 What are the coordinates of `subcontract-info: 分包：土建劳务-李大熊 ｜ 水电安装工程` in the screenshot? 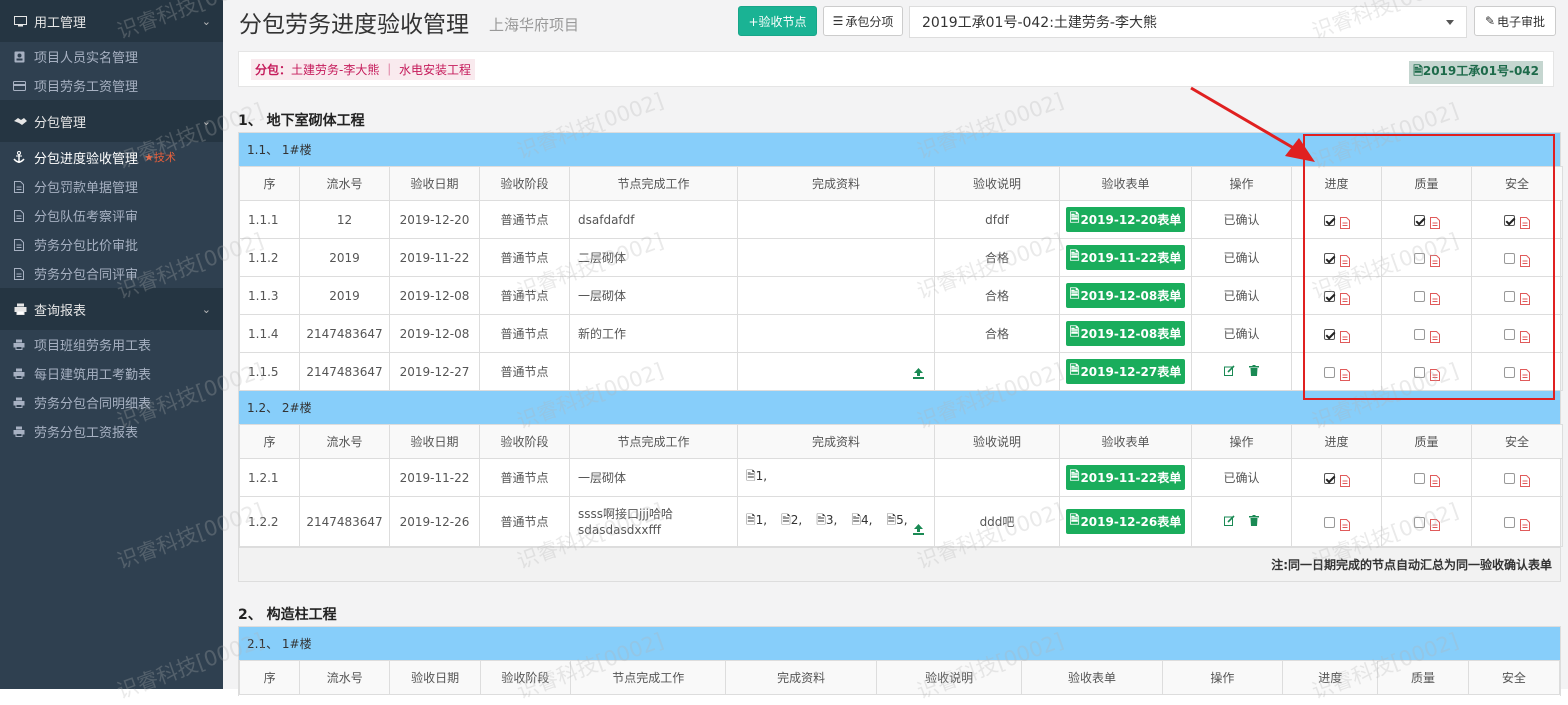 It's located at (363, 69).